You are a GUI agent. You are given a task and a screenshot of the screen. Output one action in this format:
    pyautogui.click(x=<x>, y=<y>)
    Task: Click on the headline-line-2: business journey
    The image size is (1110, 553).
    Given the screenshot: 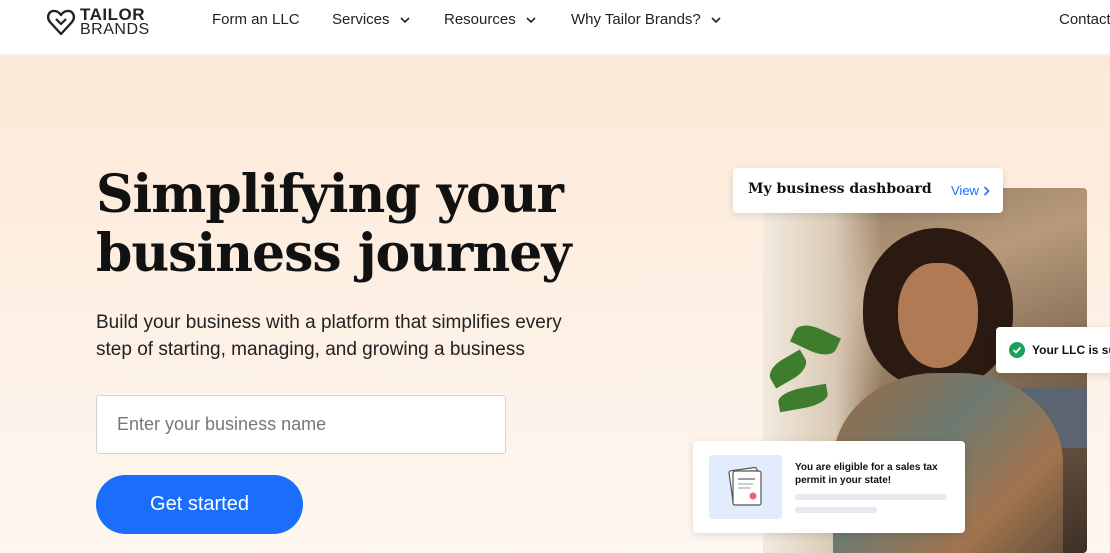 What is the action you would take?
    pyautogui.click(x=334, y=253)
    